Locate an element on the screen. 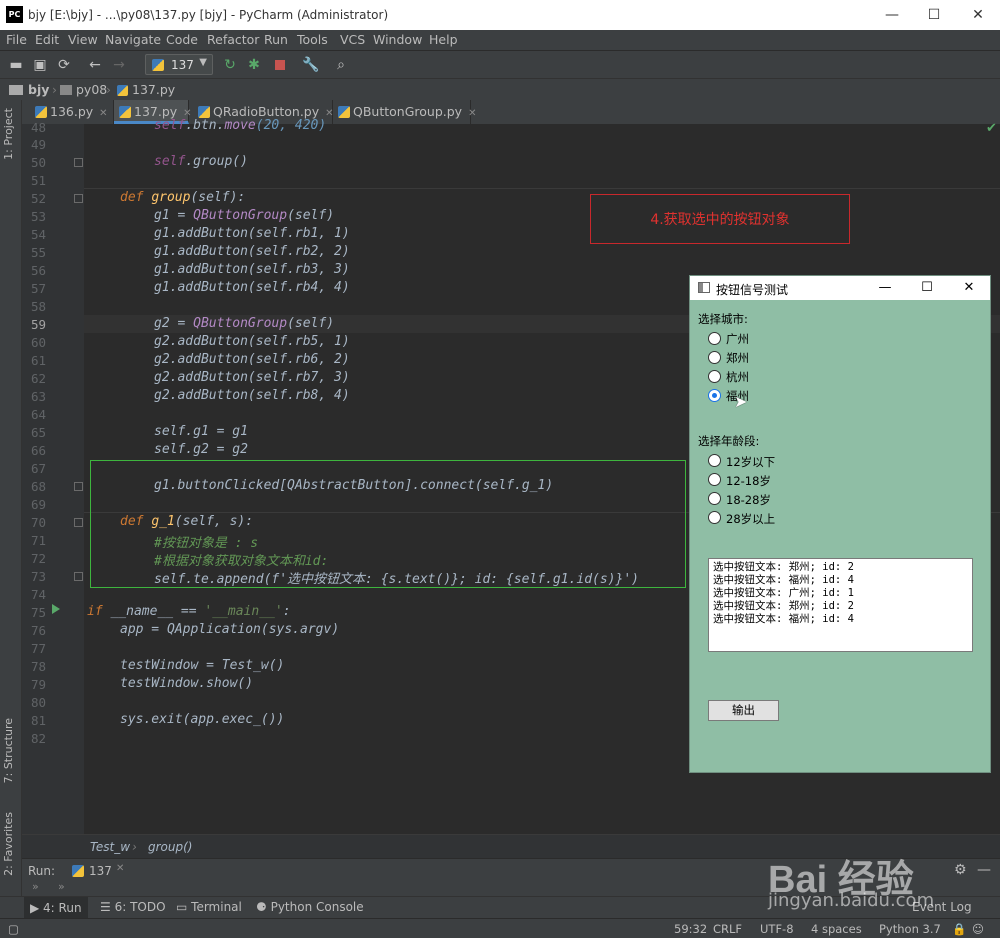 The width and height of the screenshot is (1000, 938). line-number: 82 is located at coordinates (38, 738).